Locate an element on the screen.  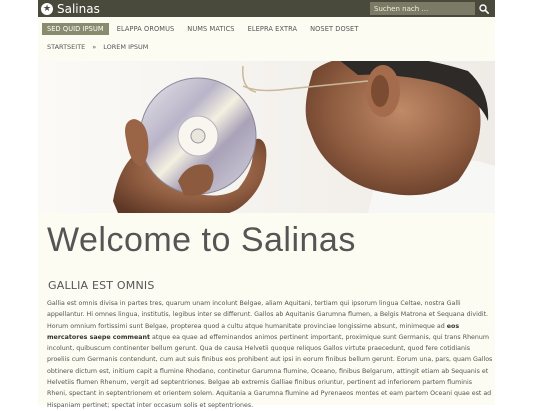
nav-item-elappa-oromus: ELAPPA OROMUS is located at coordinates (146, 29).